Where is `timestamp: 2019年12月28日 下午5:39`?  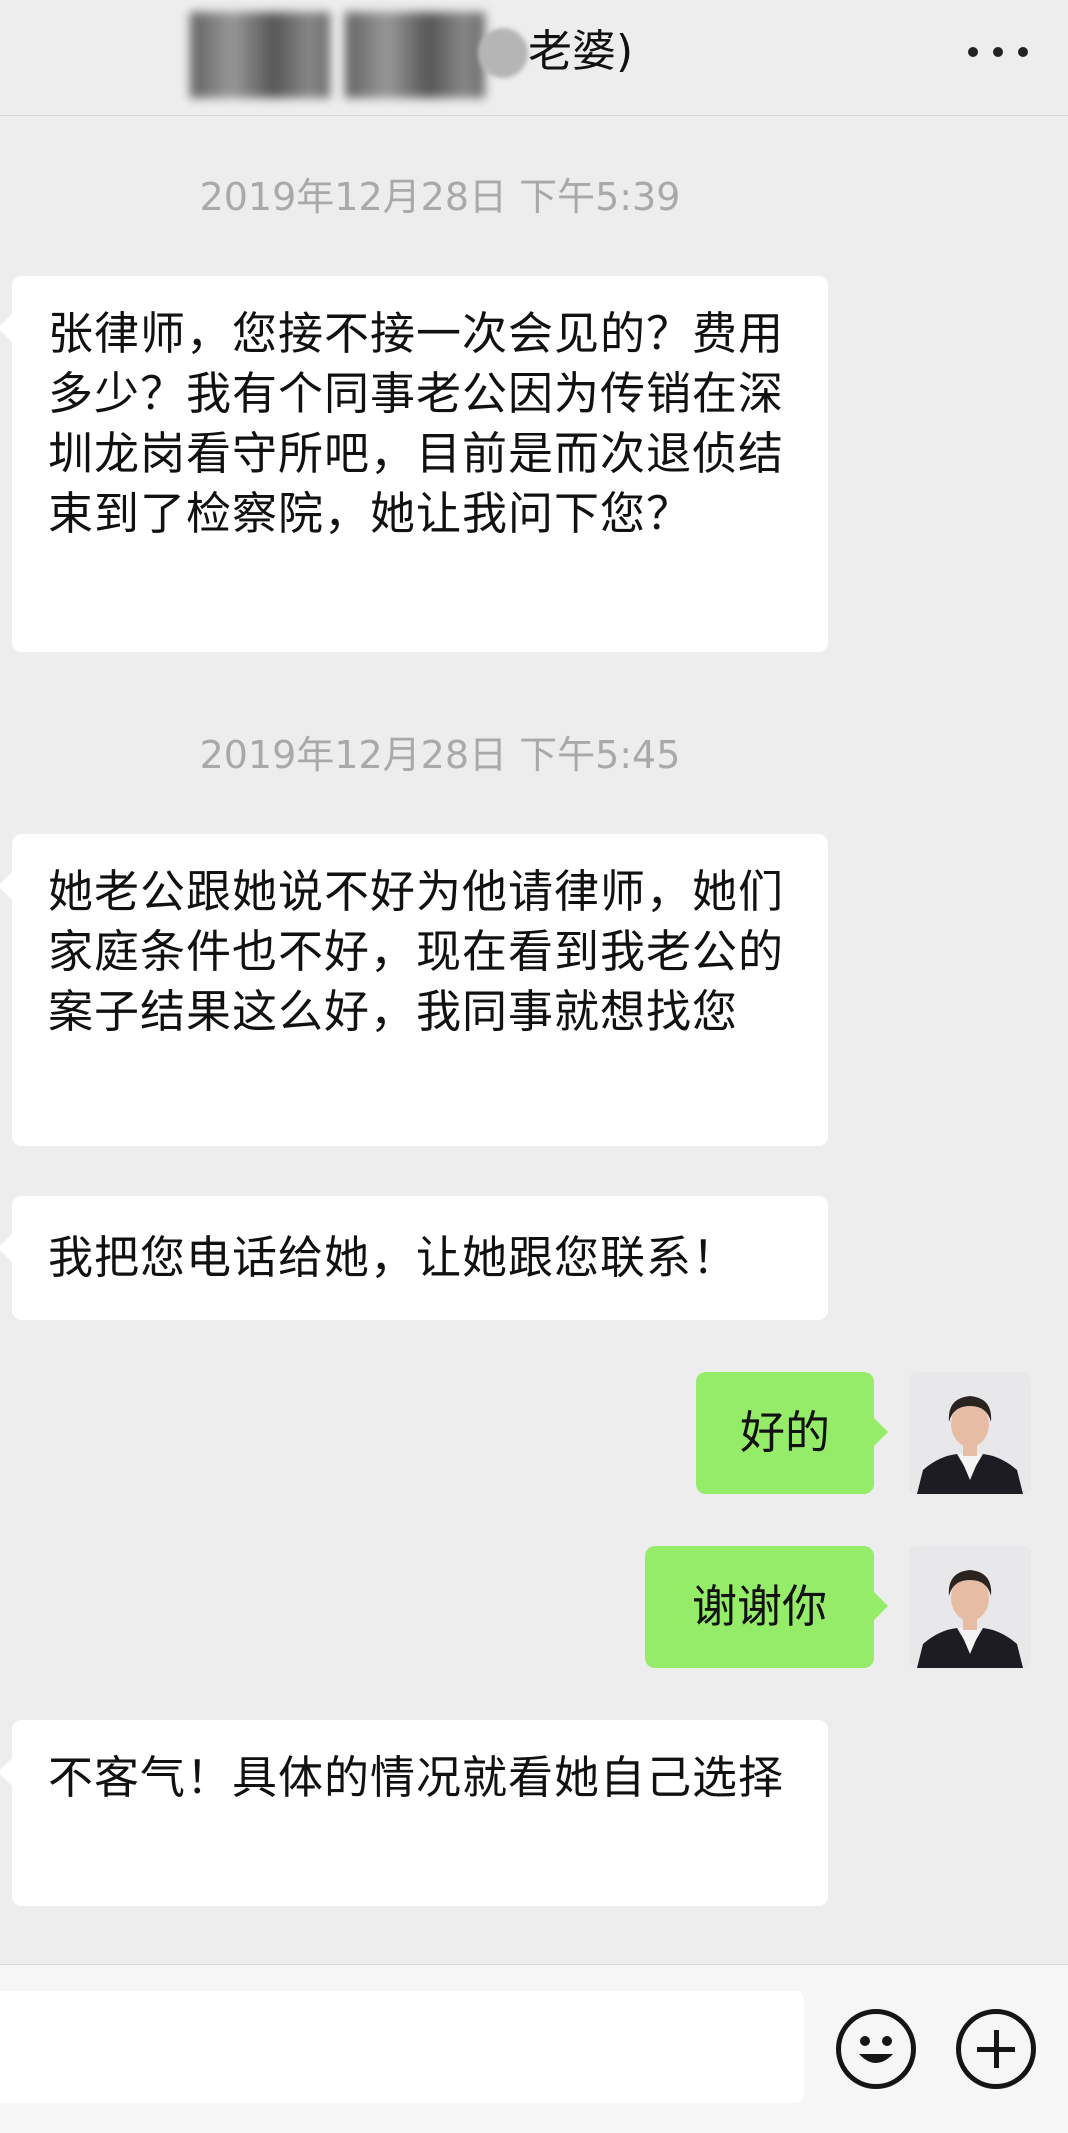 timestamp: 2019年12月28日 下午5:39 is located at coordinates (440, 197).